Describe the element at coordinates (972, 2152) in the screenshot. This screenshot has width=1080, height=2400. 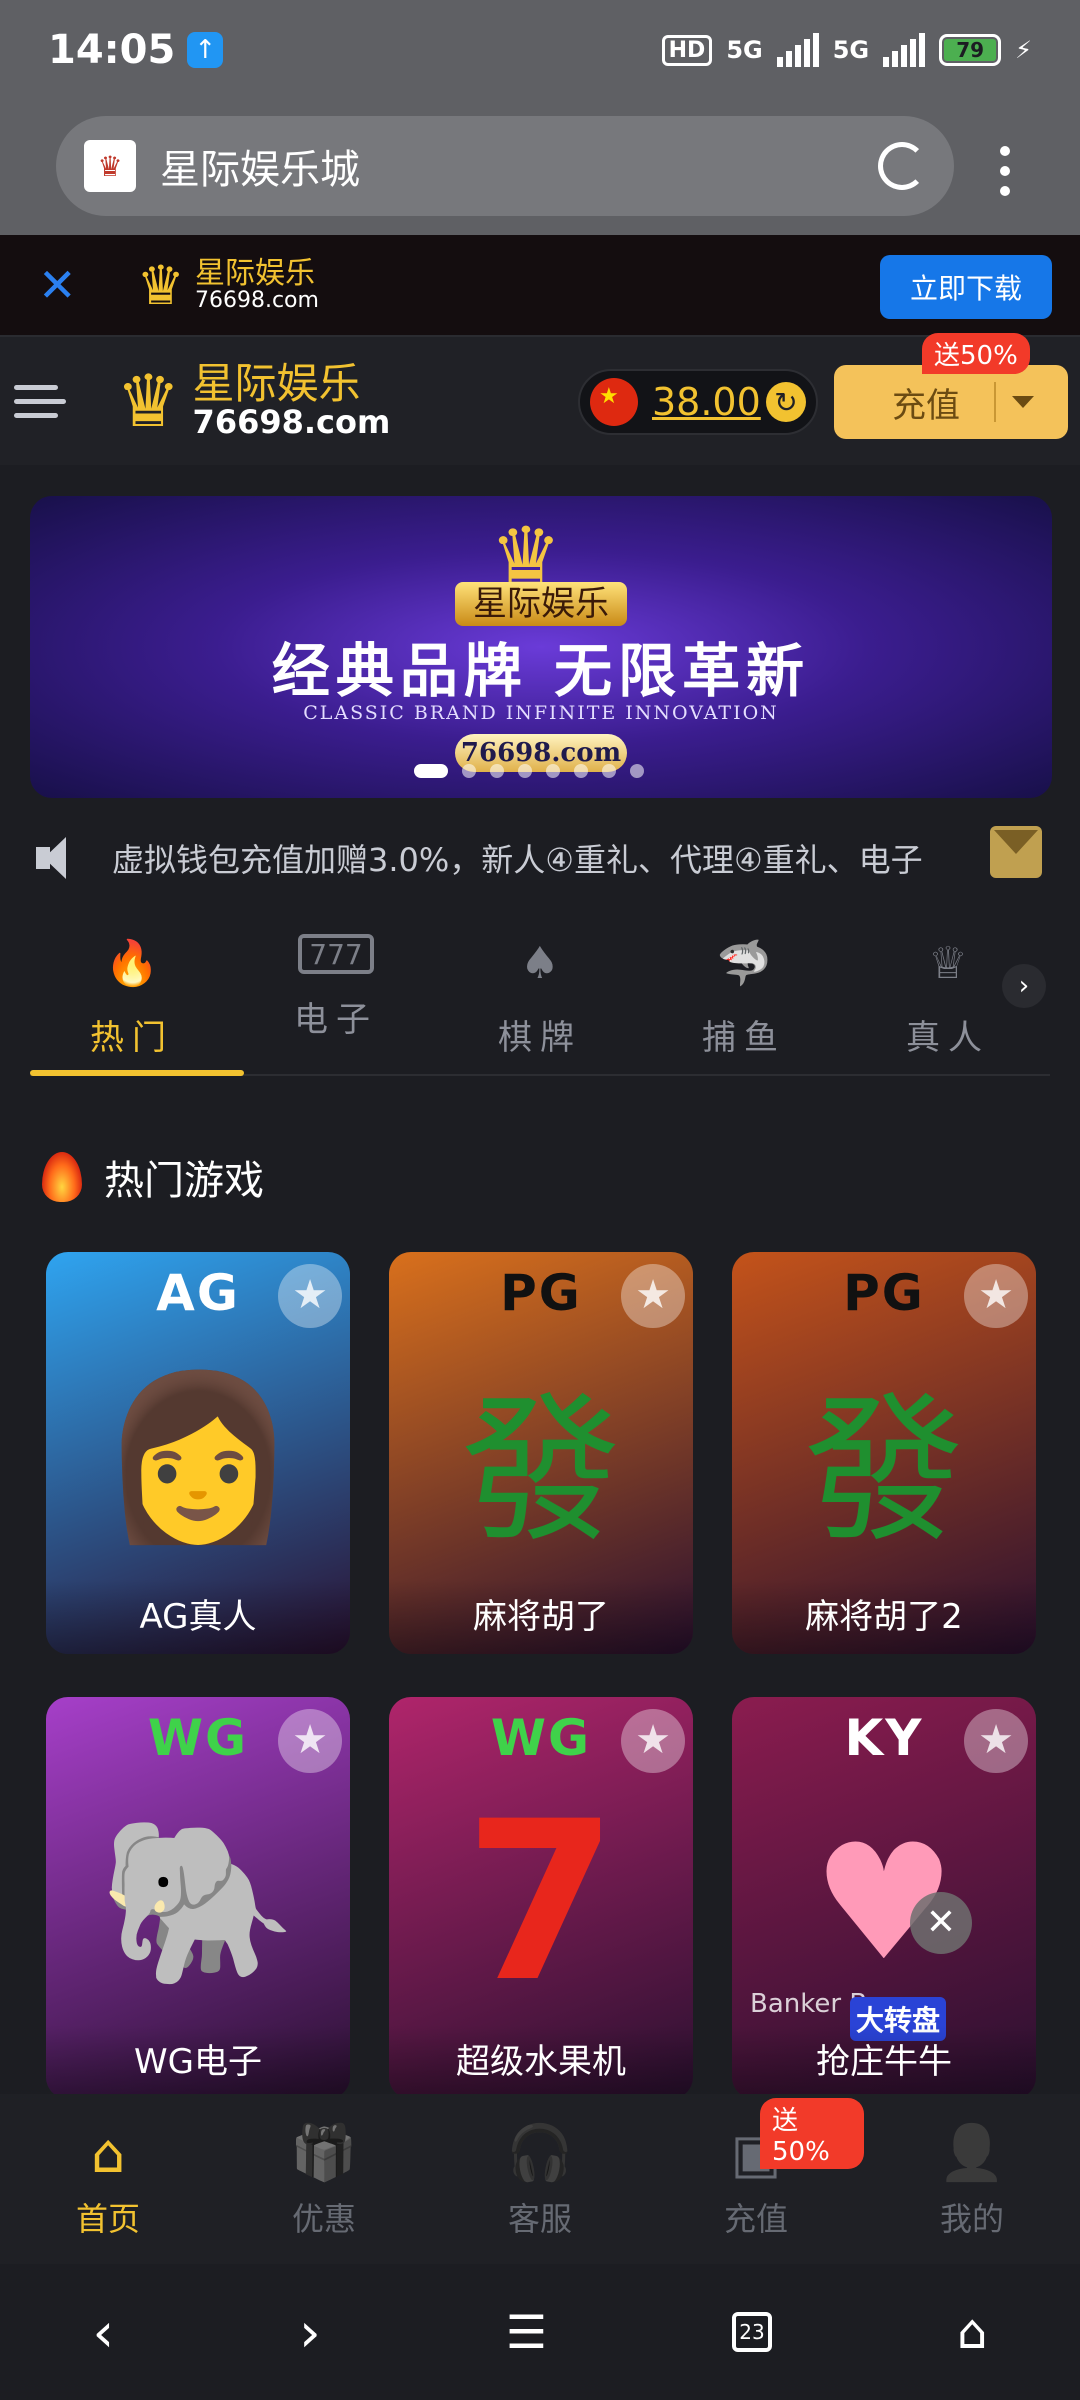
I see `user-icon: 👤` at that location.